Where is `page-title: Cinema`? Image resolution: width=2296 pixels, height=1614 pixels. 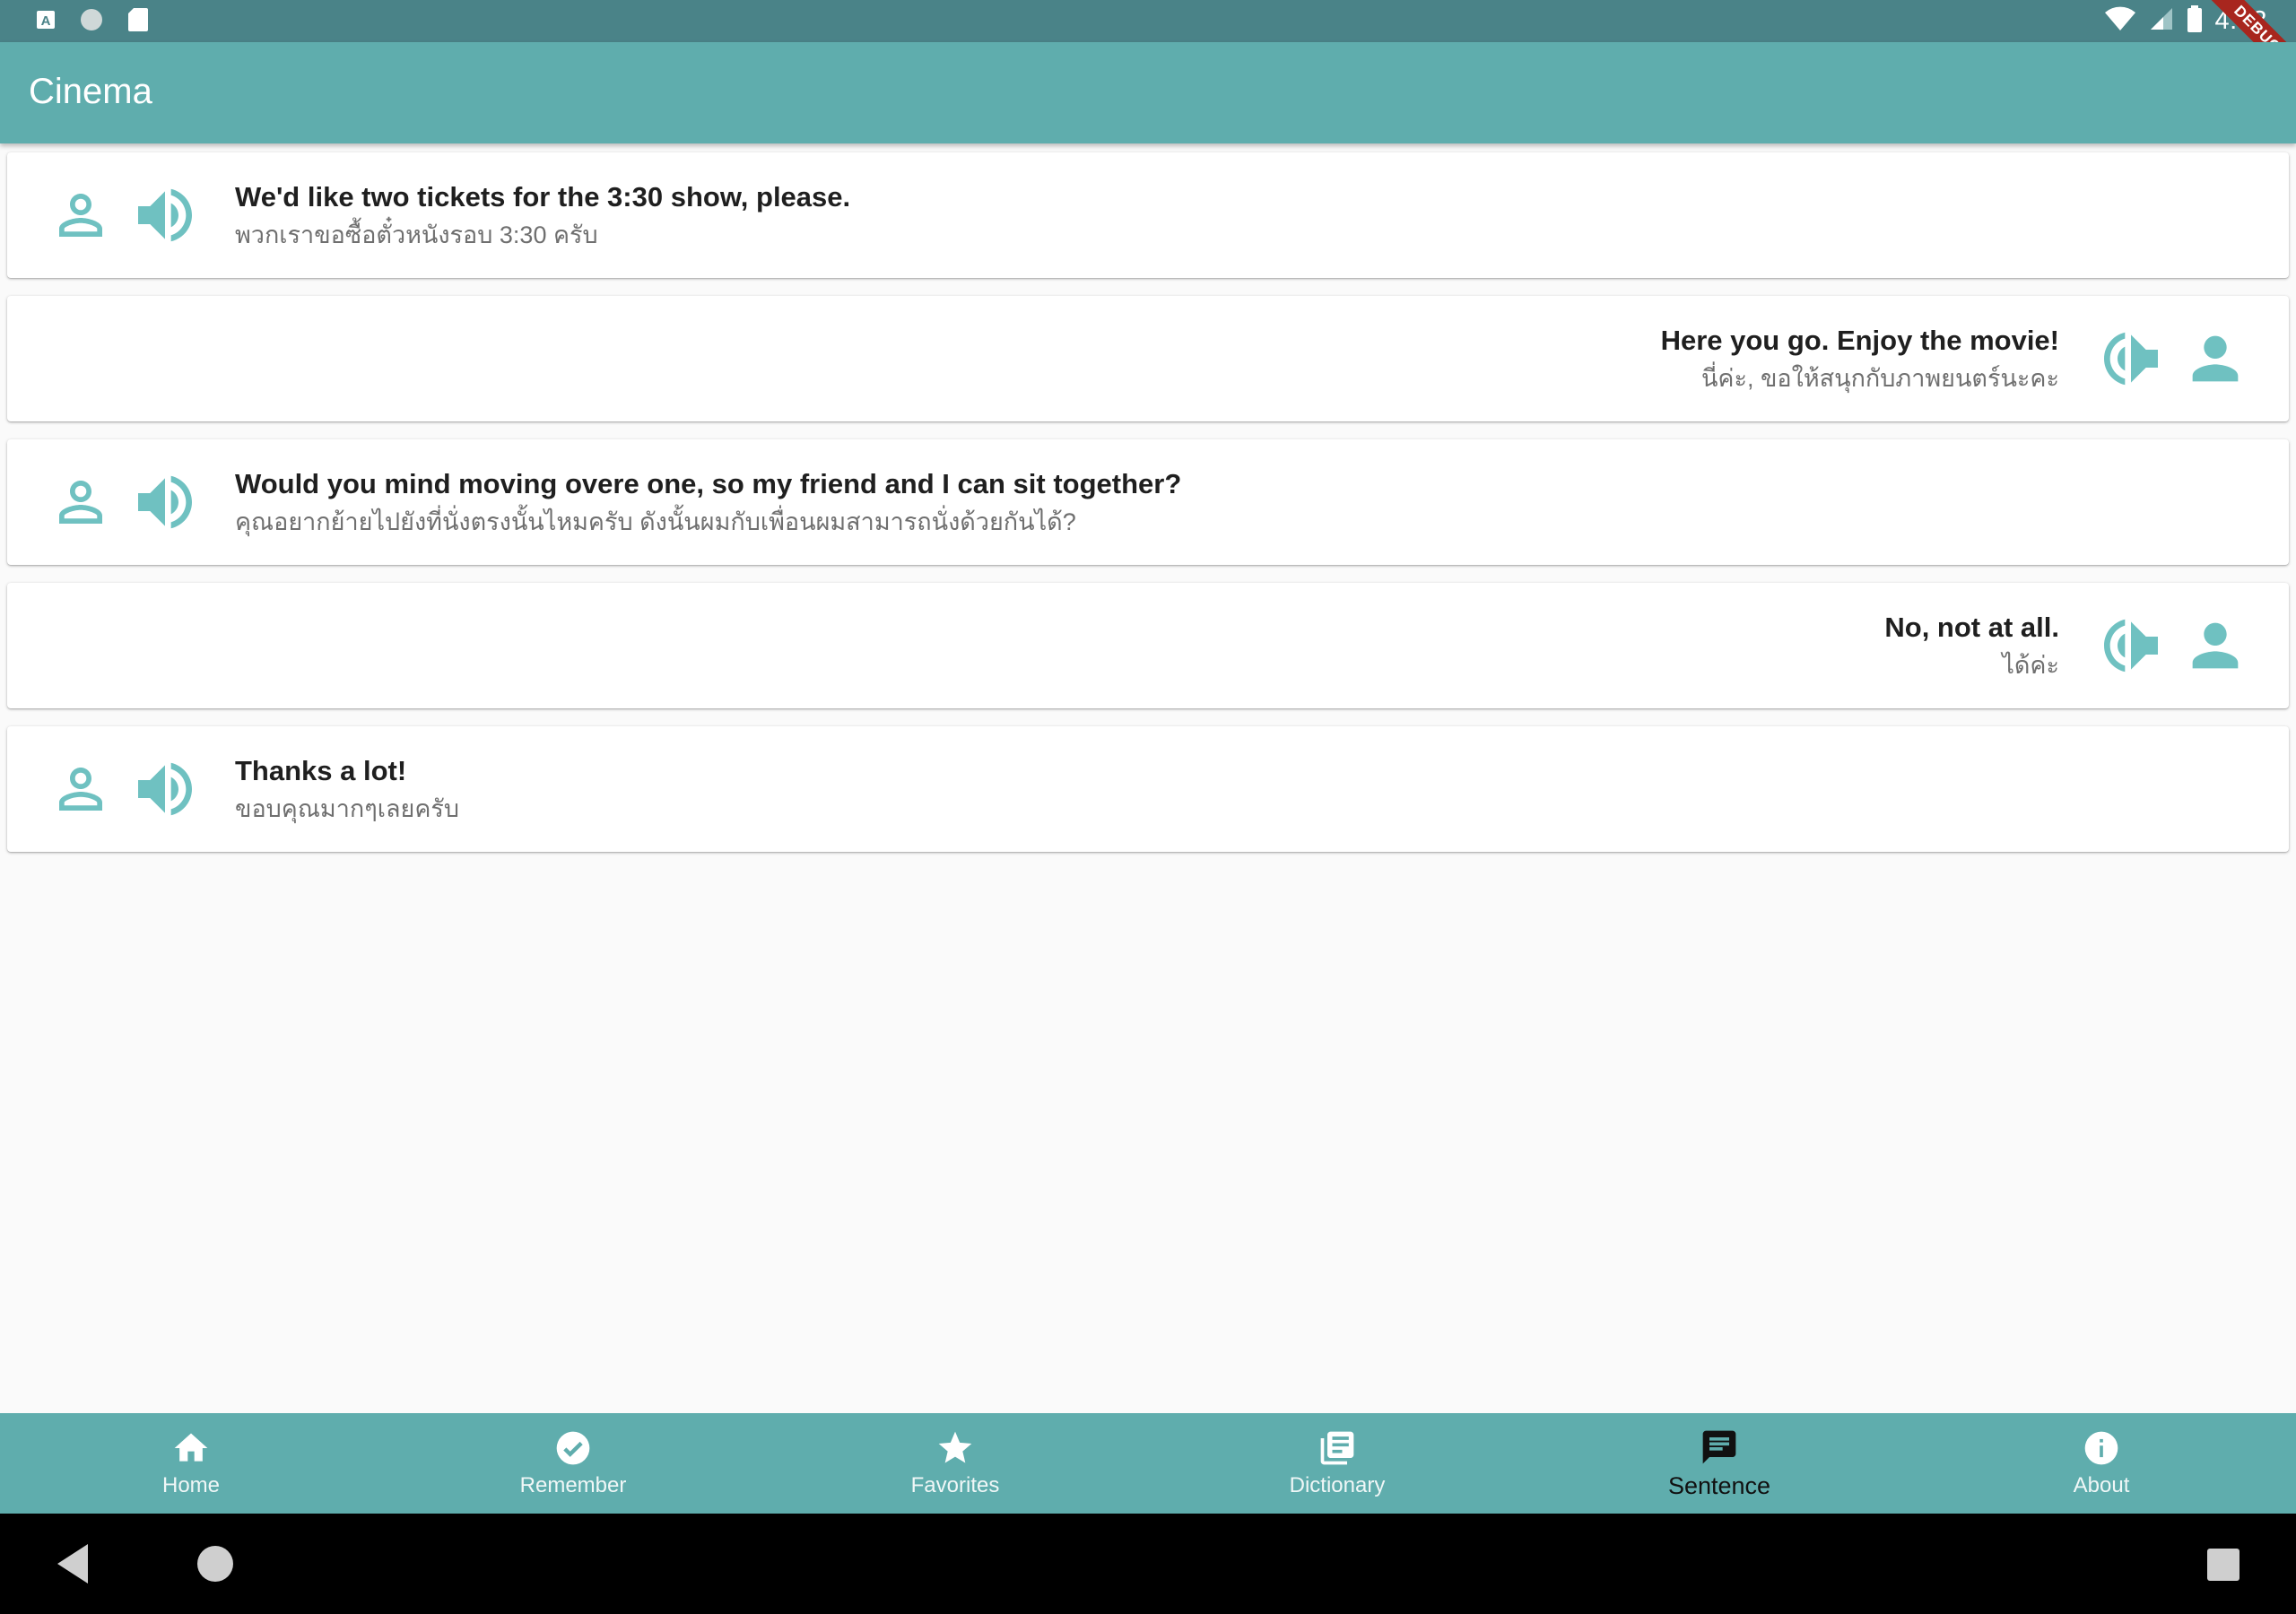 page-title: Cinema is located at coordinates (90, 91).